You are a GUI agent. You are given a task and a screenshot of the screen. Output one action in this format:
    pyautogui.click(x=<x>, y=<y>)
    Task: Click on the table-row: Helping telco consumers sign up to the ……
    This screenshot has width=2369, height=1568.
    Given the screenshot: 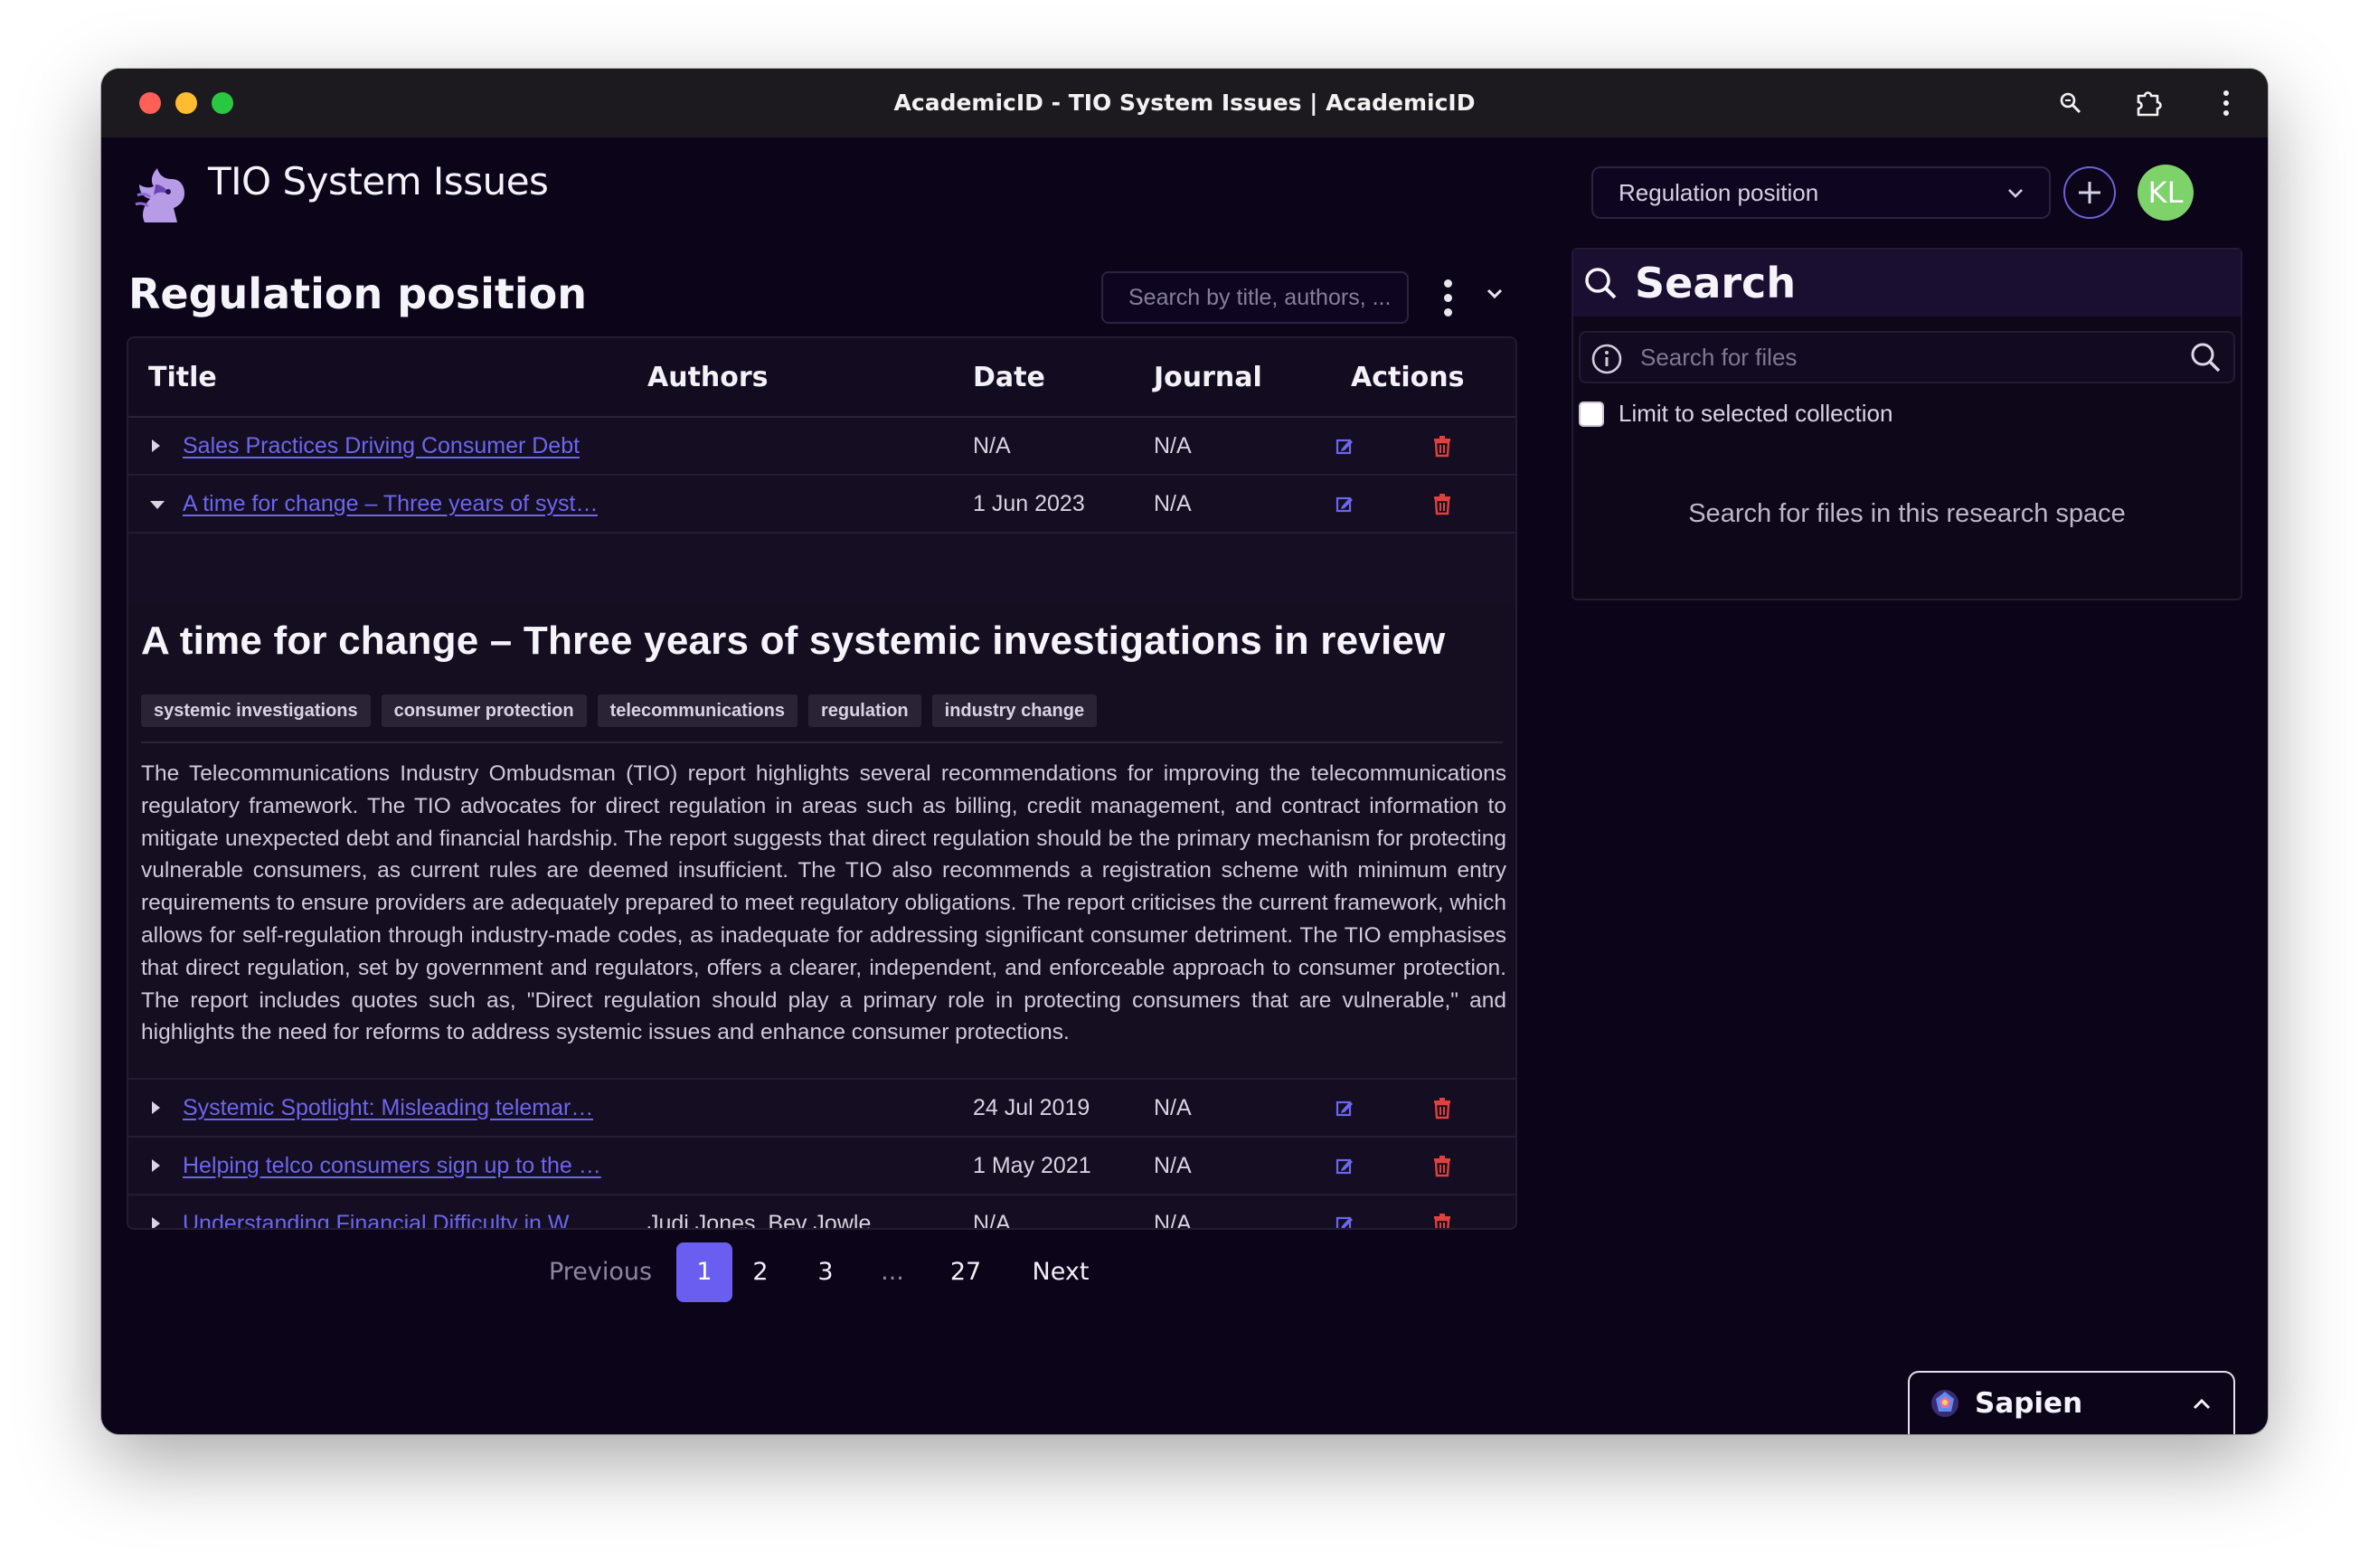 What is the action you would take?
    pyautogui.click(x=821, y=1166)
    